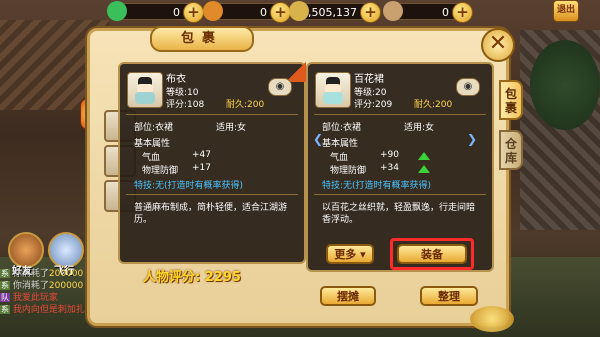 The image size is (600, 337). I want to click on resource-ingot-value: 0, so click(263, 12).